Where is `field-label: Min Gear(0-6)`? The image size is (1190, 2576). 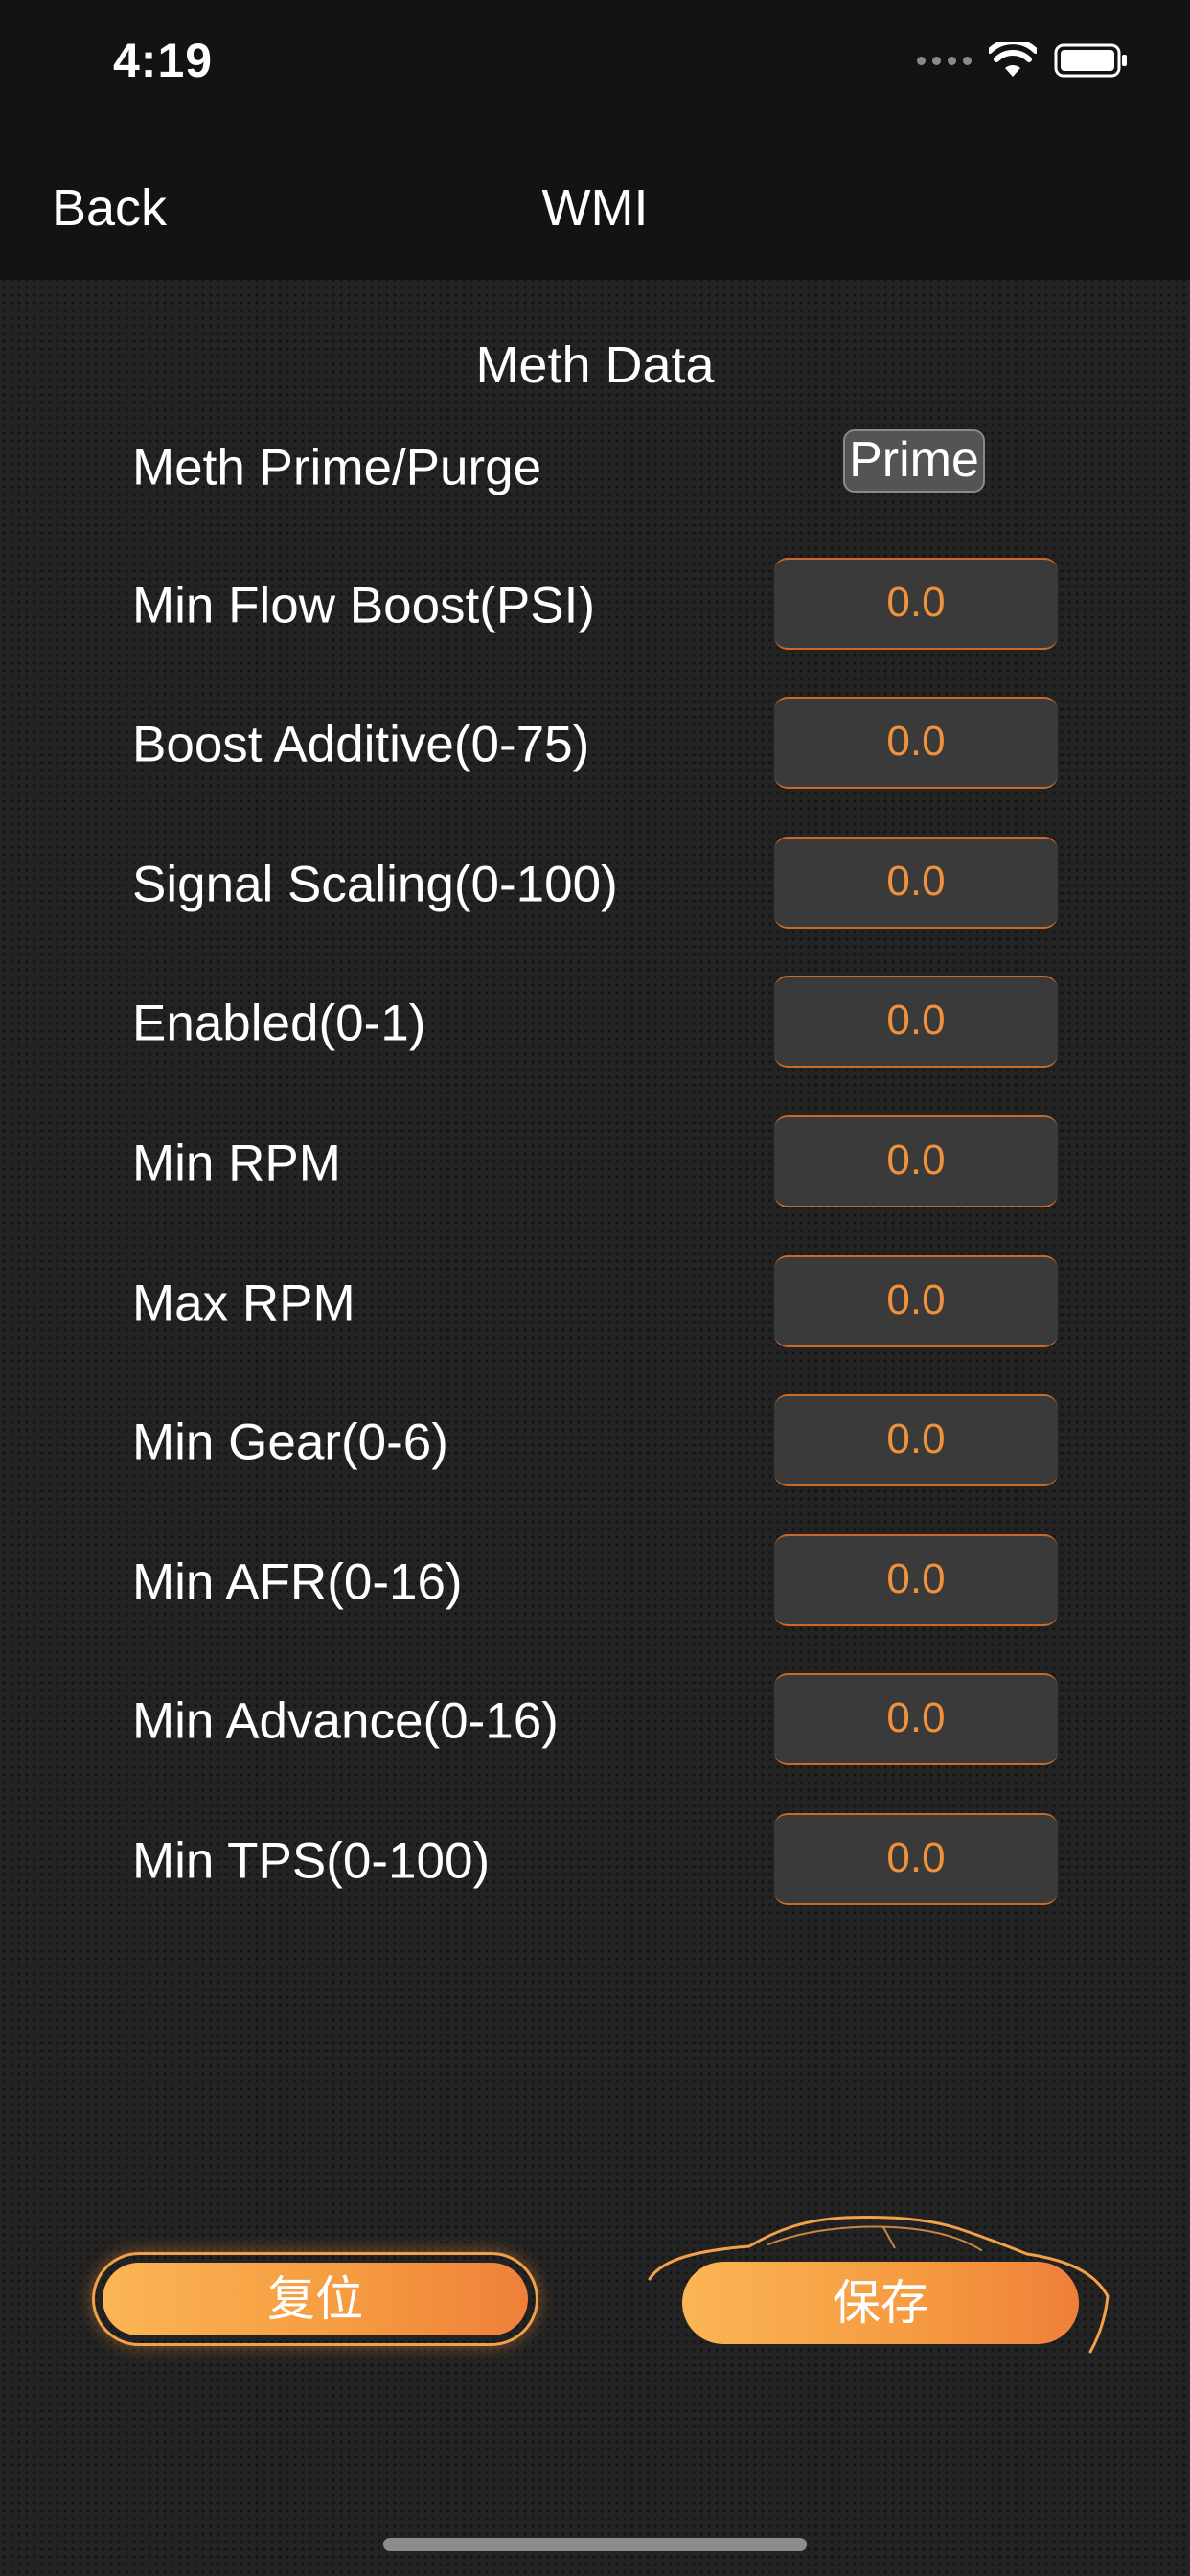 field-label: Min Gear(0-6) is located at coordinates (290, 1442).